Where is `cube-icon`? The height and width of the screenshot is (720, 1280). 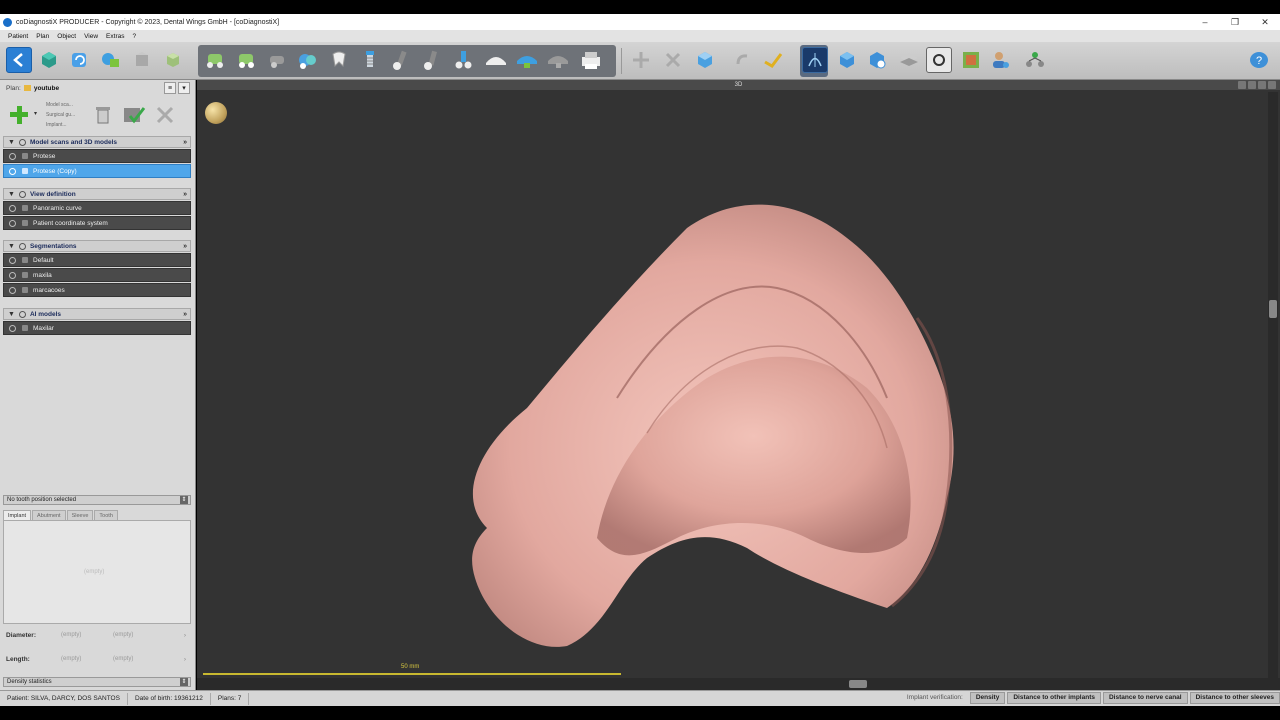
cube-icon is located at coordinates (173, 60).